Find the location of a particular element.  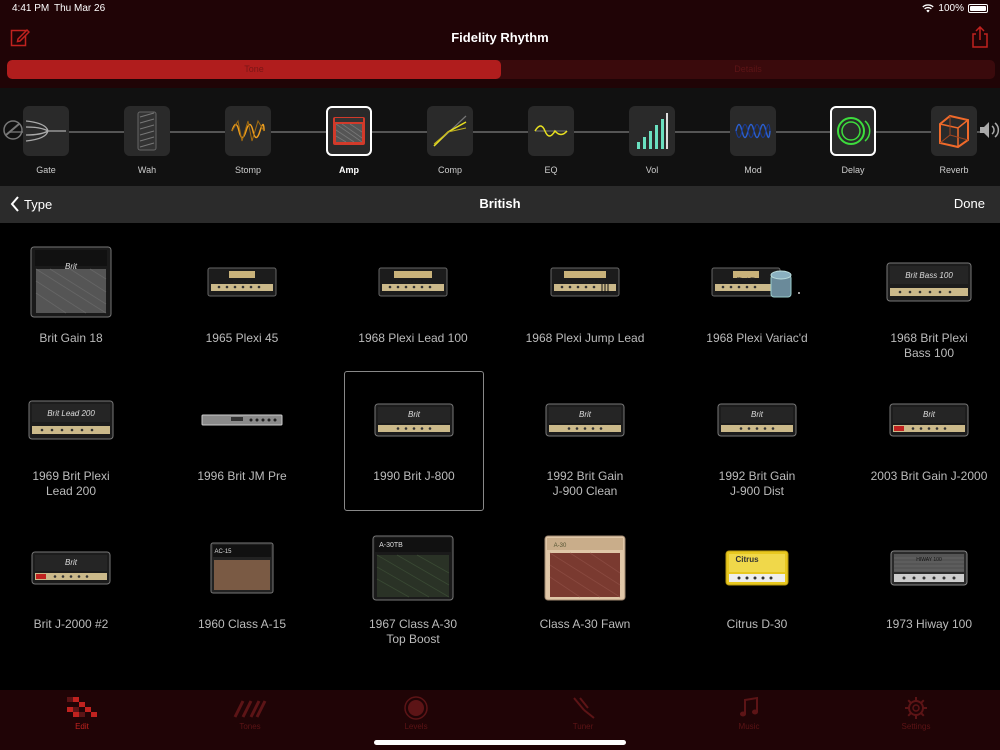

tuner-icon is located at coordinates (584, 708).